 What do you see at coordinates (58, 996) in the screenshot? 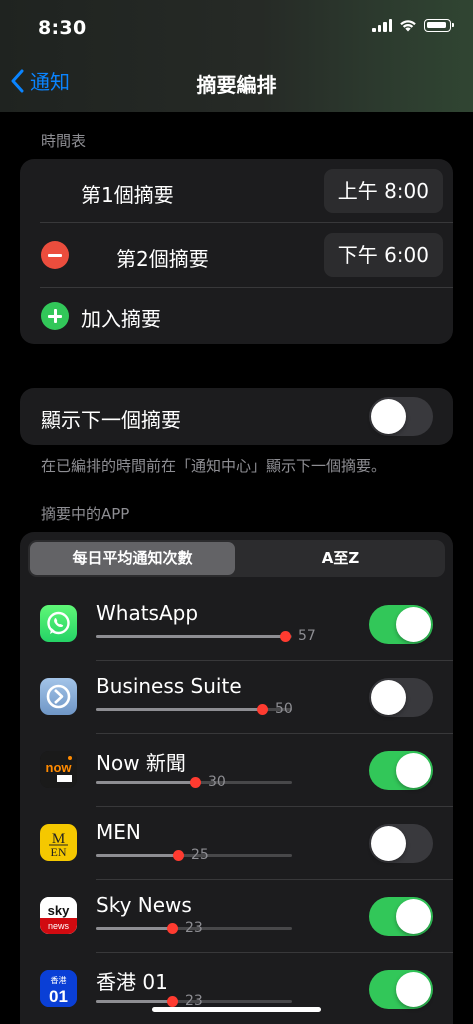
I see `svg-text: 01` at bounding box center [58, 996].